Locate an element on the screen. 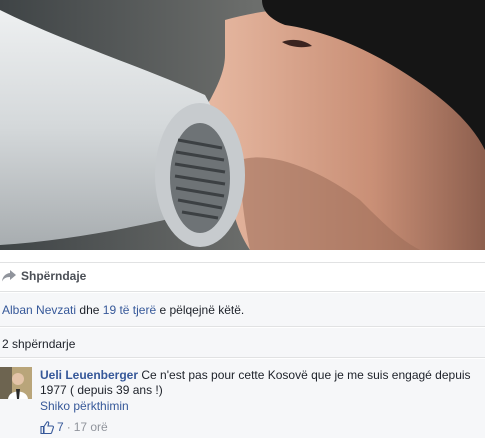 This screenshot has width=485, height=438. likes-connector: dhe is located at coordinates (89, 310).